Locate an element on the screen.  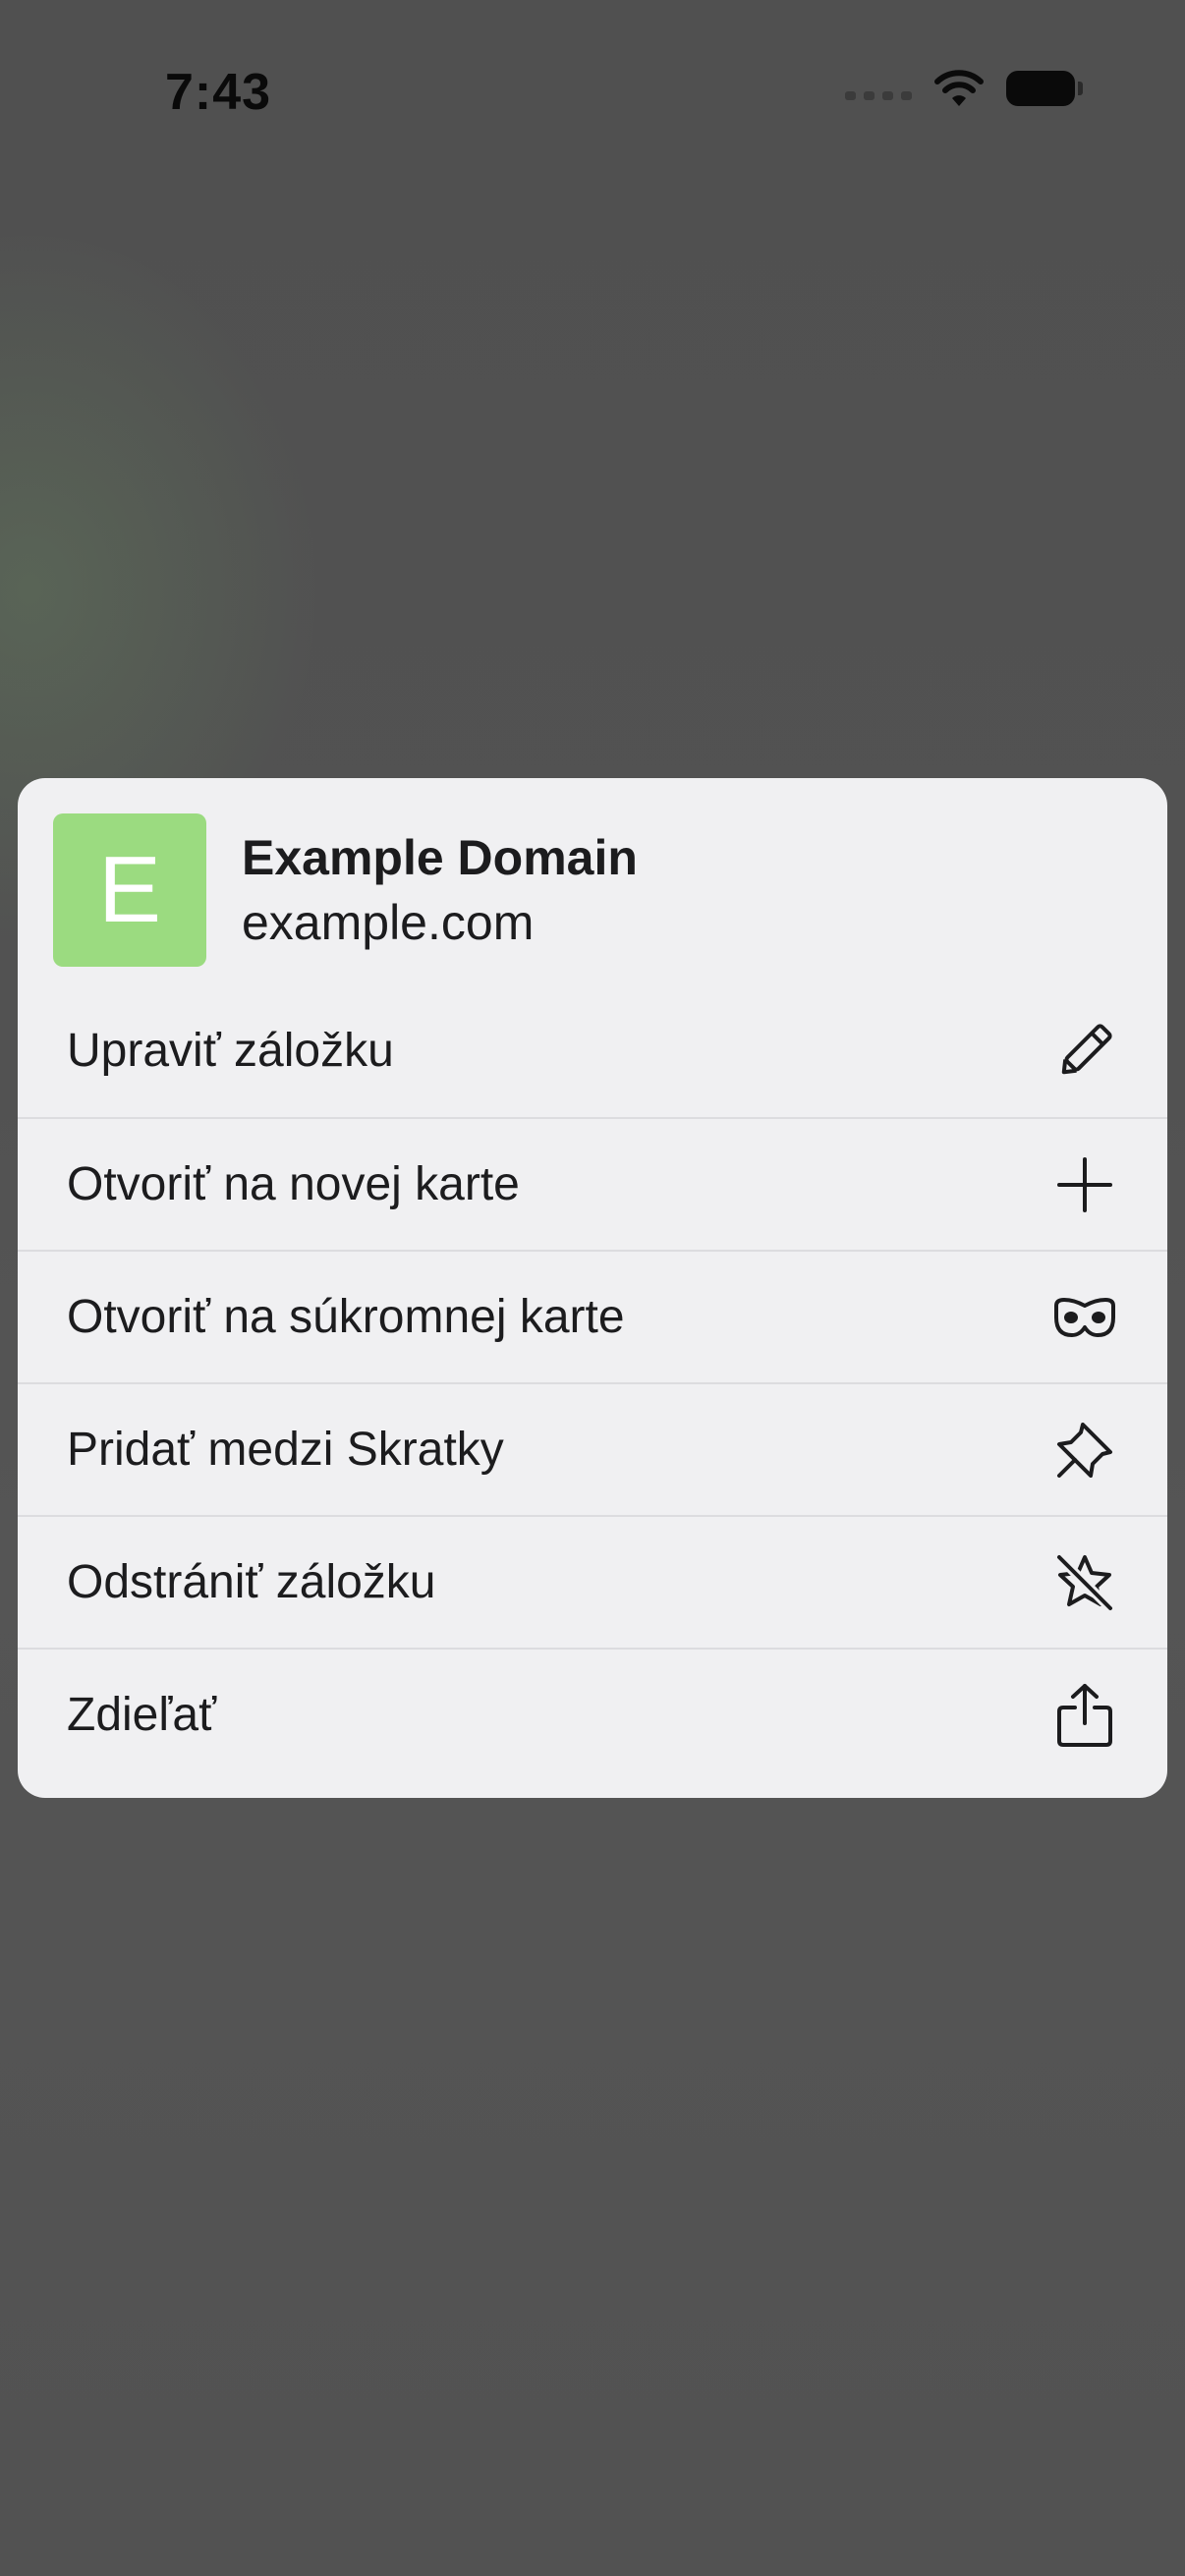
menu-item-open-new-tab: Otvoriť na novej karte is located at coordinates (592, 1183).